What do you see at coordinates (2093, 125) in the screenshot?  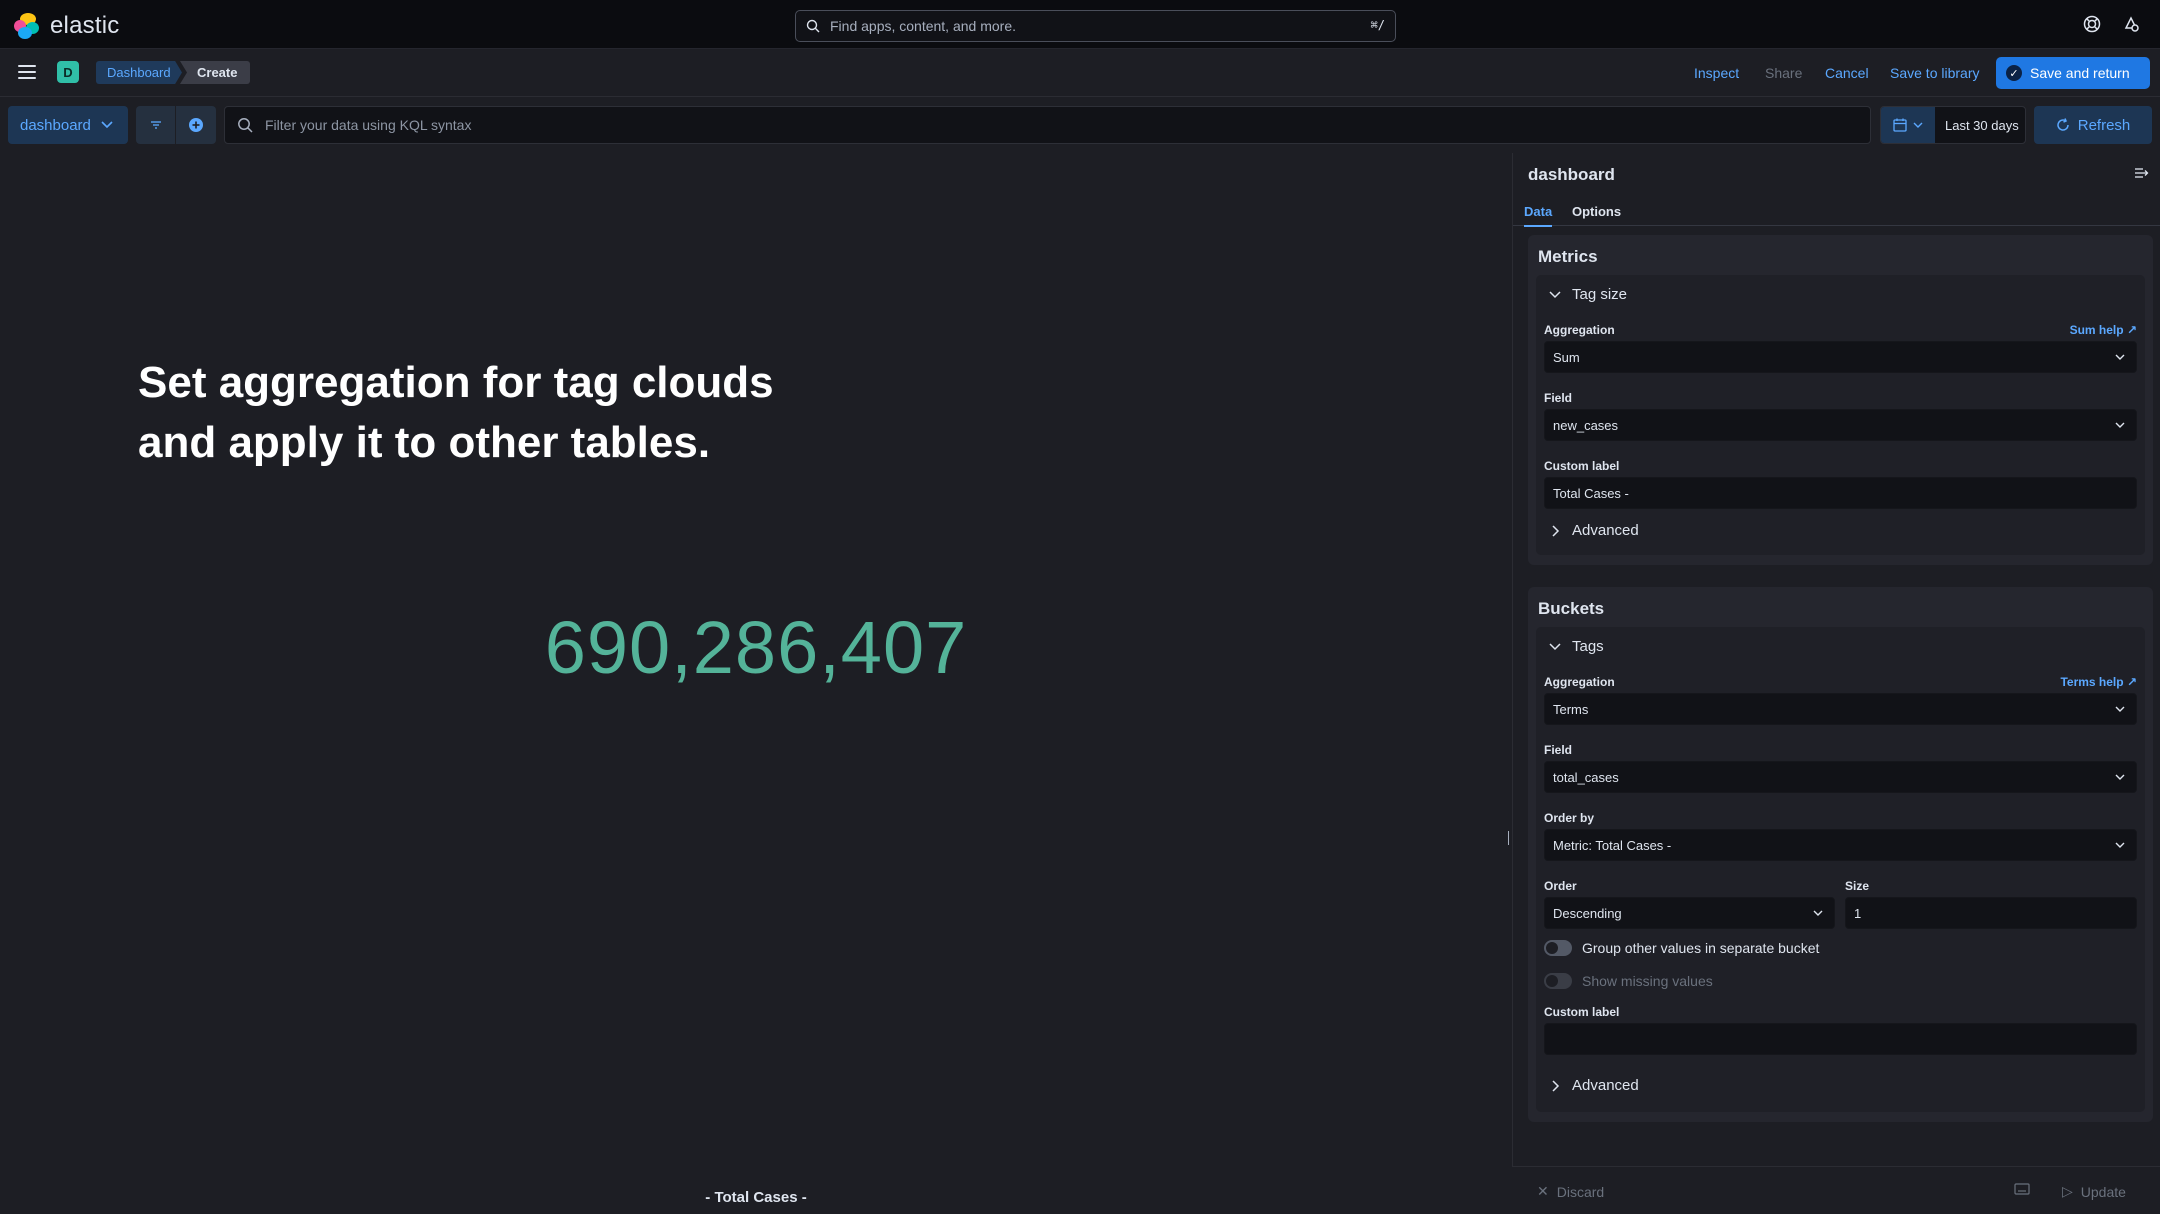 I see `refresh-button: Refresh` at bounding box center [2093, 125].